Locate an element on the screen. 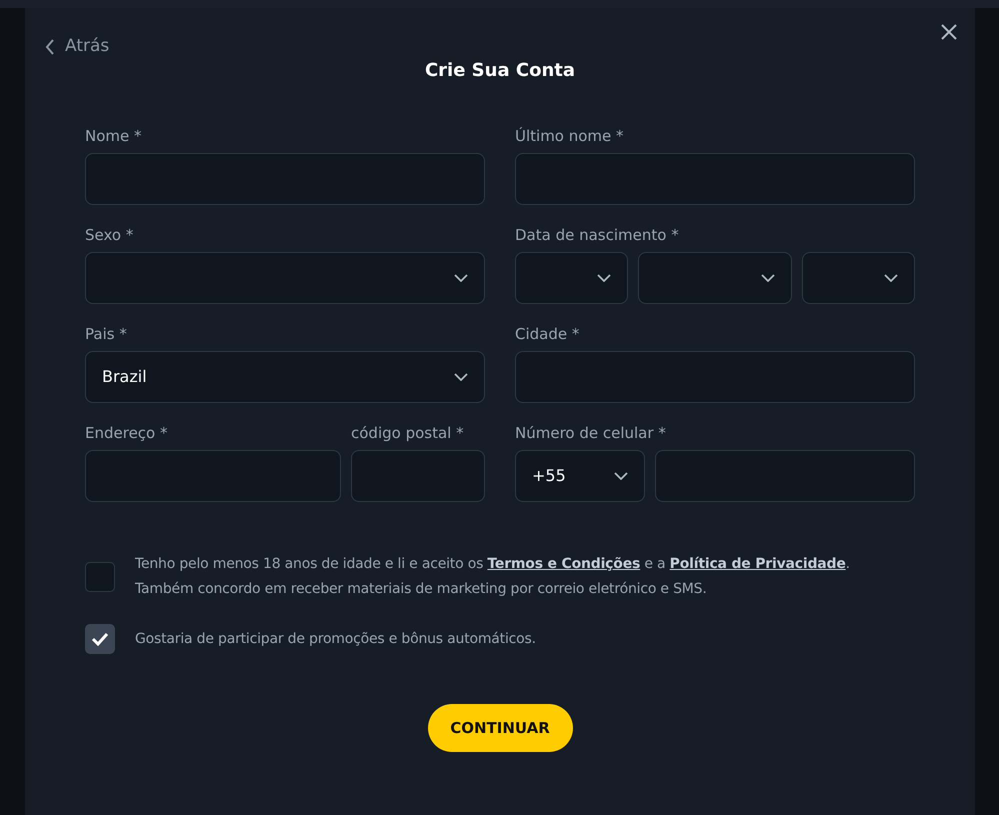 Image resolution: width=999 pixels, height=815 pixels. select-field: +55 is located at coordinates (580, 476).